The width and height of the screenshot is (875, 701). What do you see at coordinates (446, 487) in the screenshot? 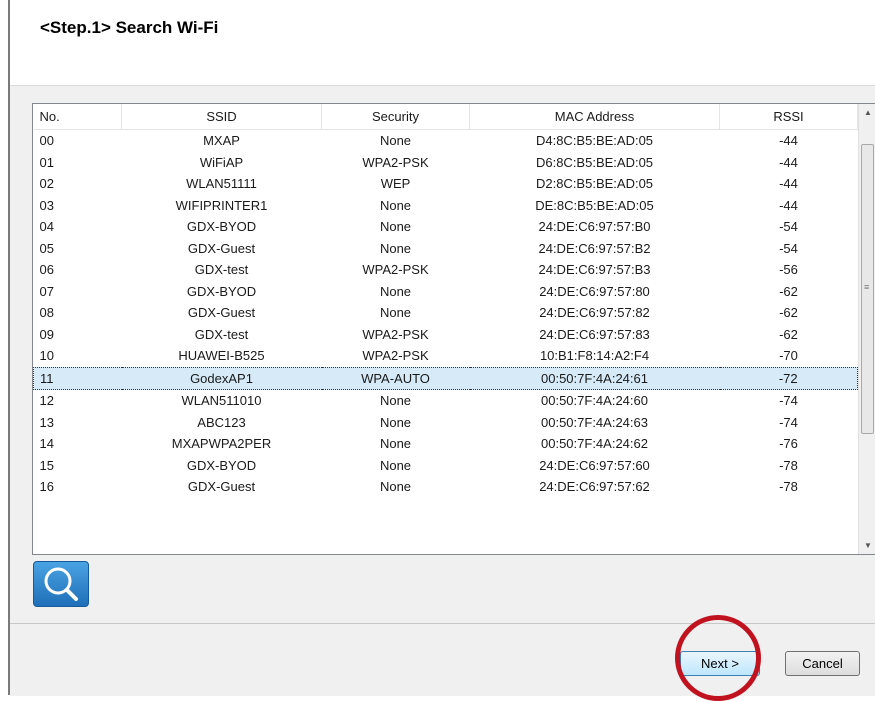
I see `table-row: 16 GDX-Guest None 24:DE:C6:97:57:62 -78` at bounding box center [446, 487].